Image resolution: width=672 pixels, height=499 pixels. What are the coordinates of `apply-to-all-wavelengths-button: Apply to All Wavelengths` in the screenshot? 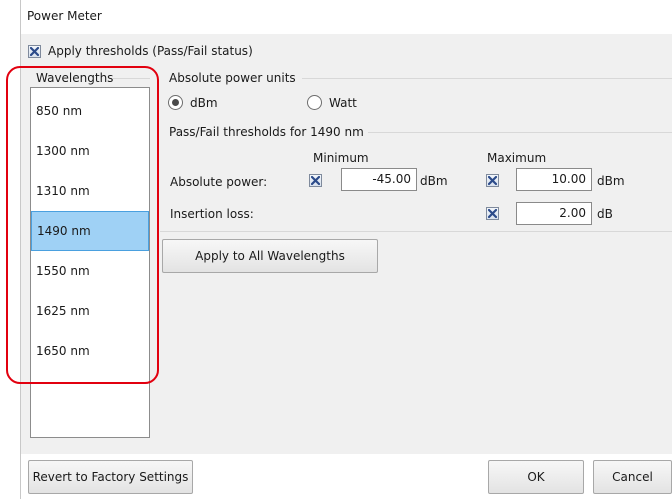 It's located at (270, 256).